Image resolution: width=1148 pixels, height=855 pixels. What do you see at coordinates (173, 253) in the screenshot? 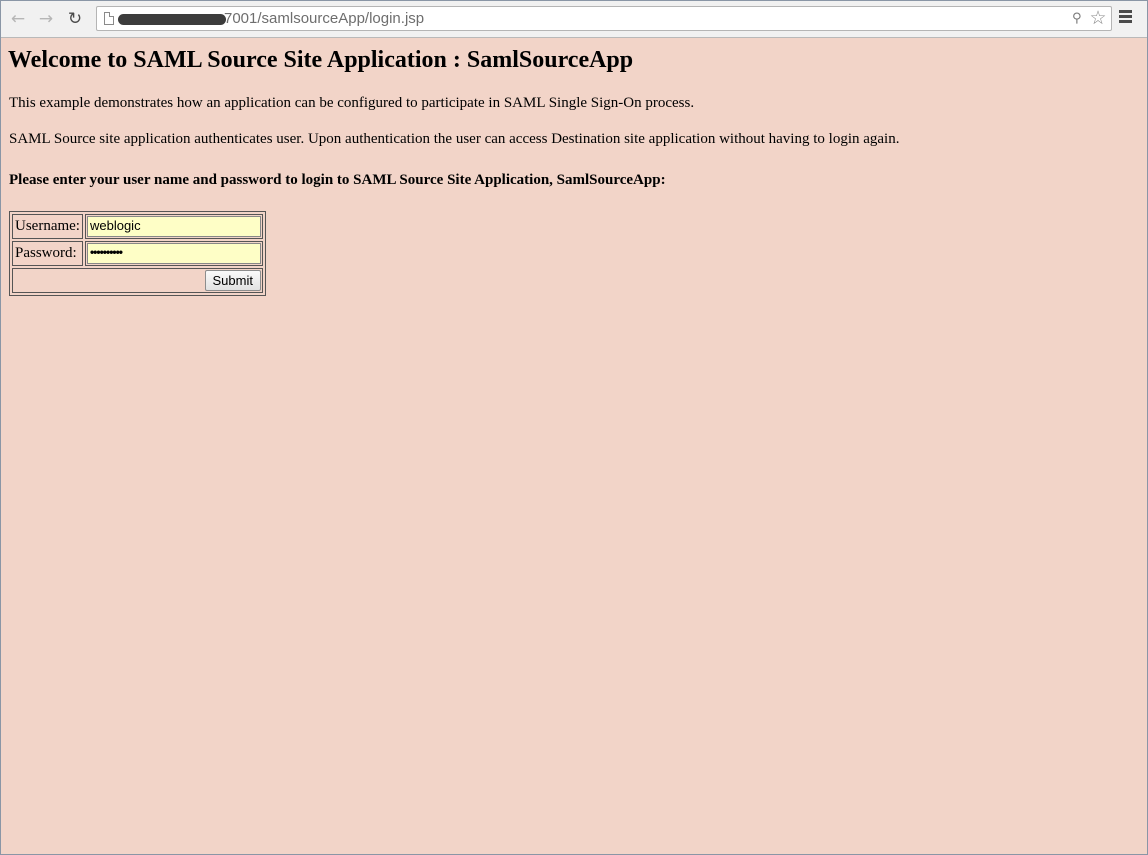
I see `password-input: ••••••••••` at bounding box center [173, 253].